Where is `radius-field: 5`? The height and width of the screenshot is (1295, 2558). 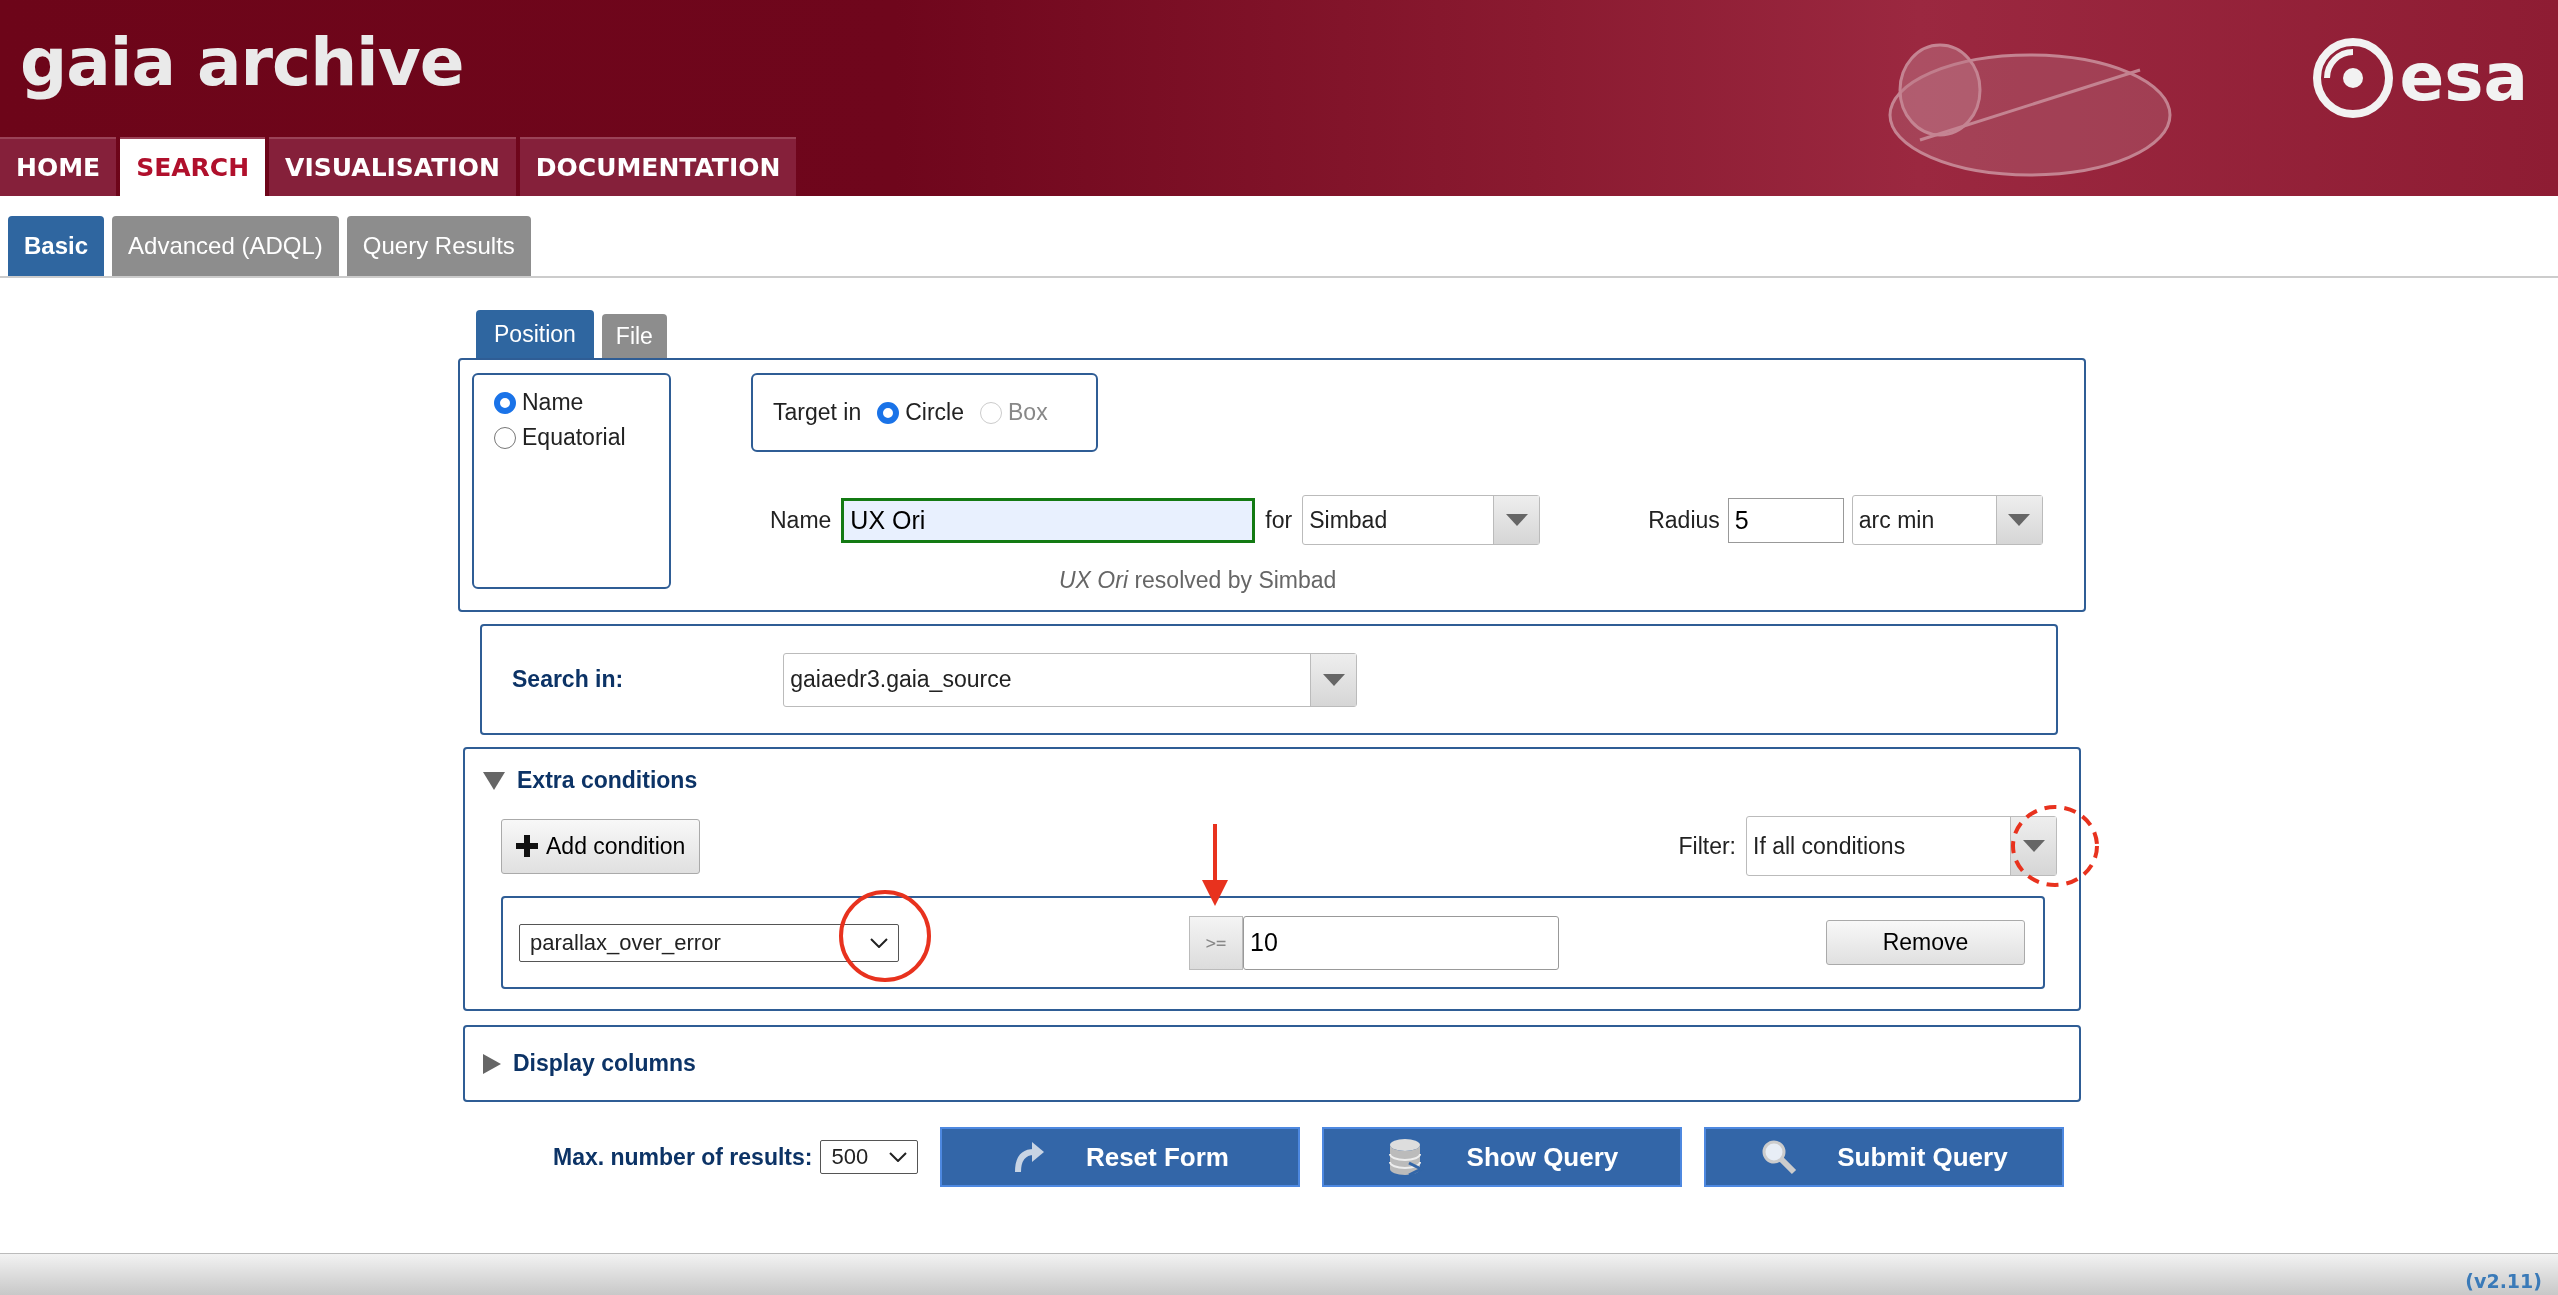
radius-field: 5 is located at coordinates (1785, 520).